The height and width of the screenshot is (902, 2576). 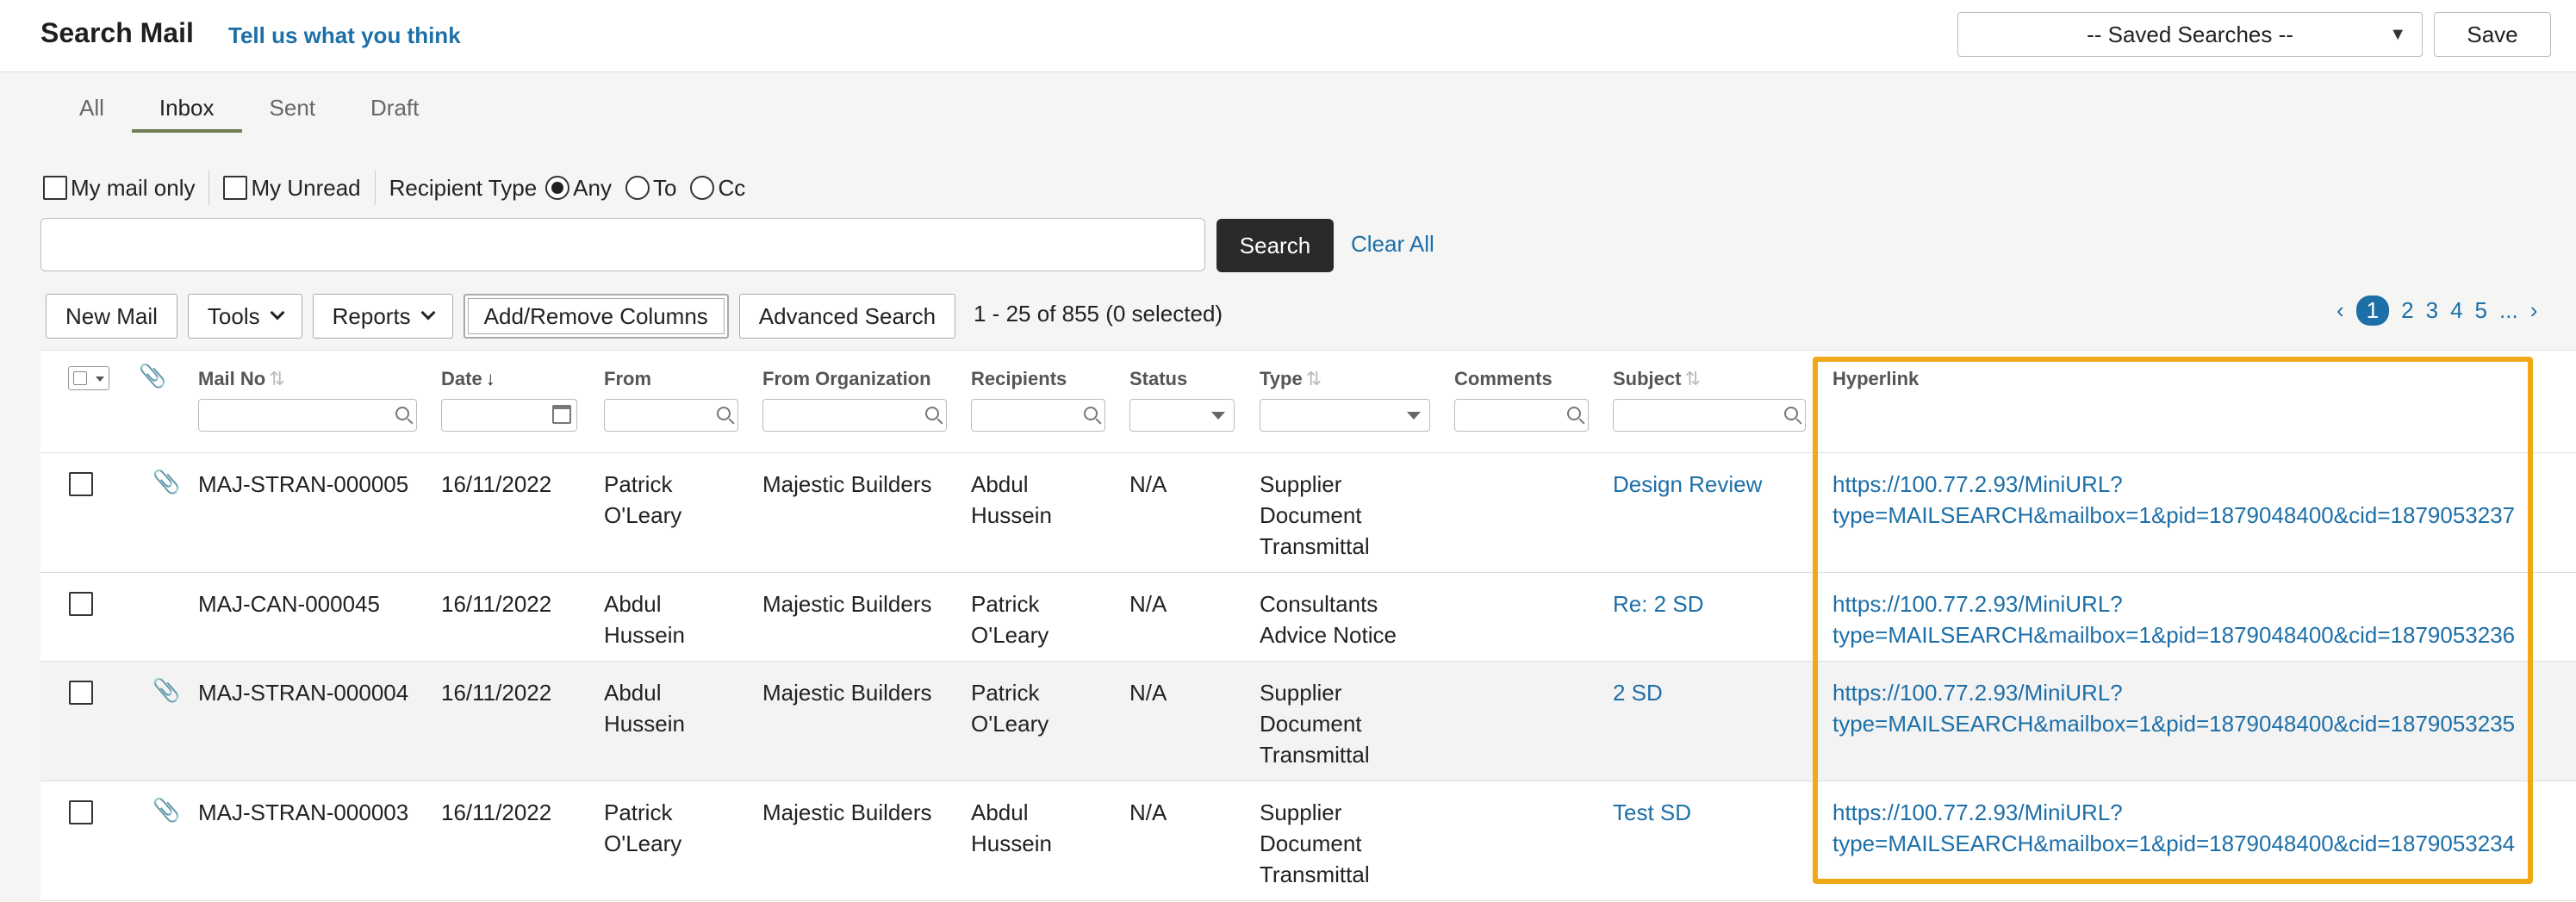 I want to click on page-2: 2, so click(x=2407, y=310).